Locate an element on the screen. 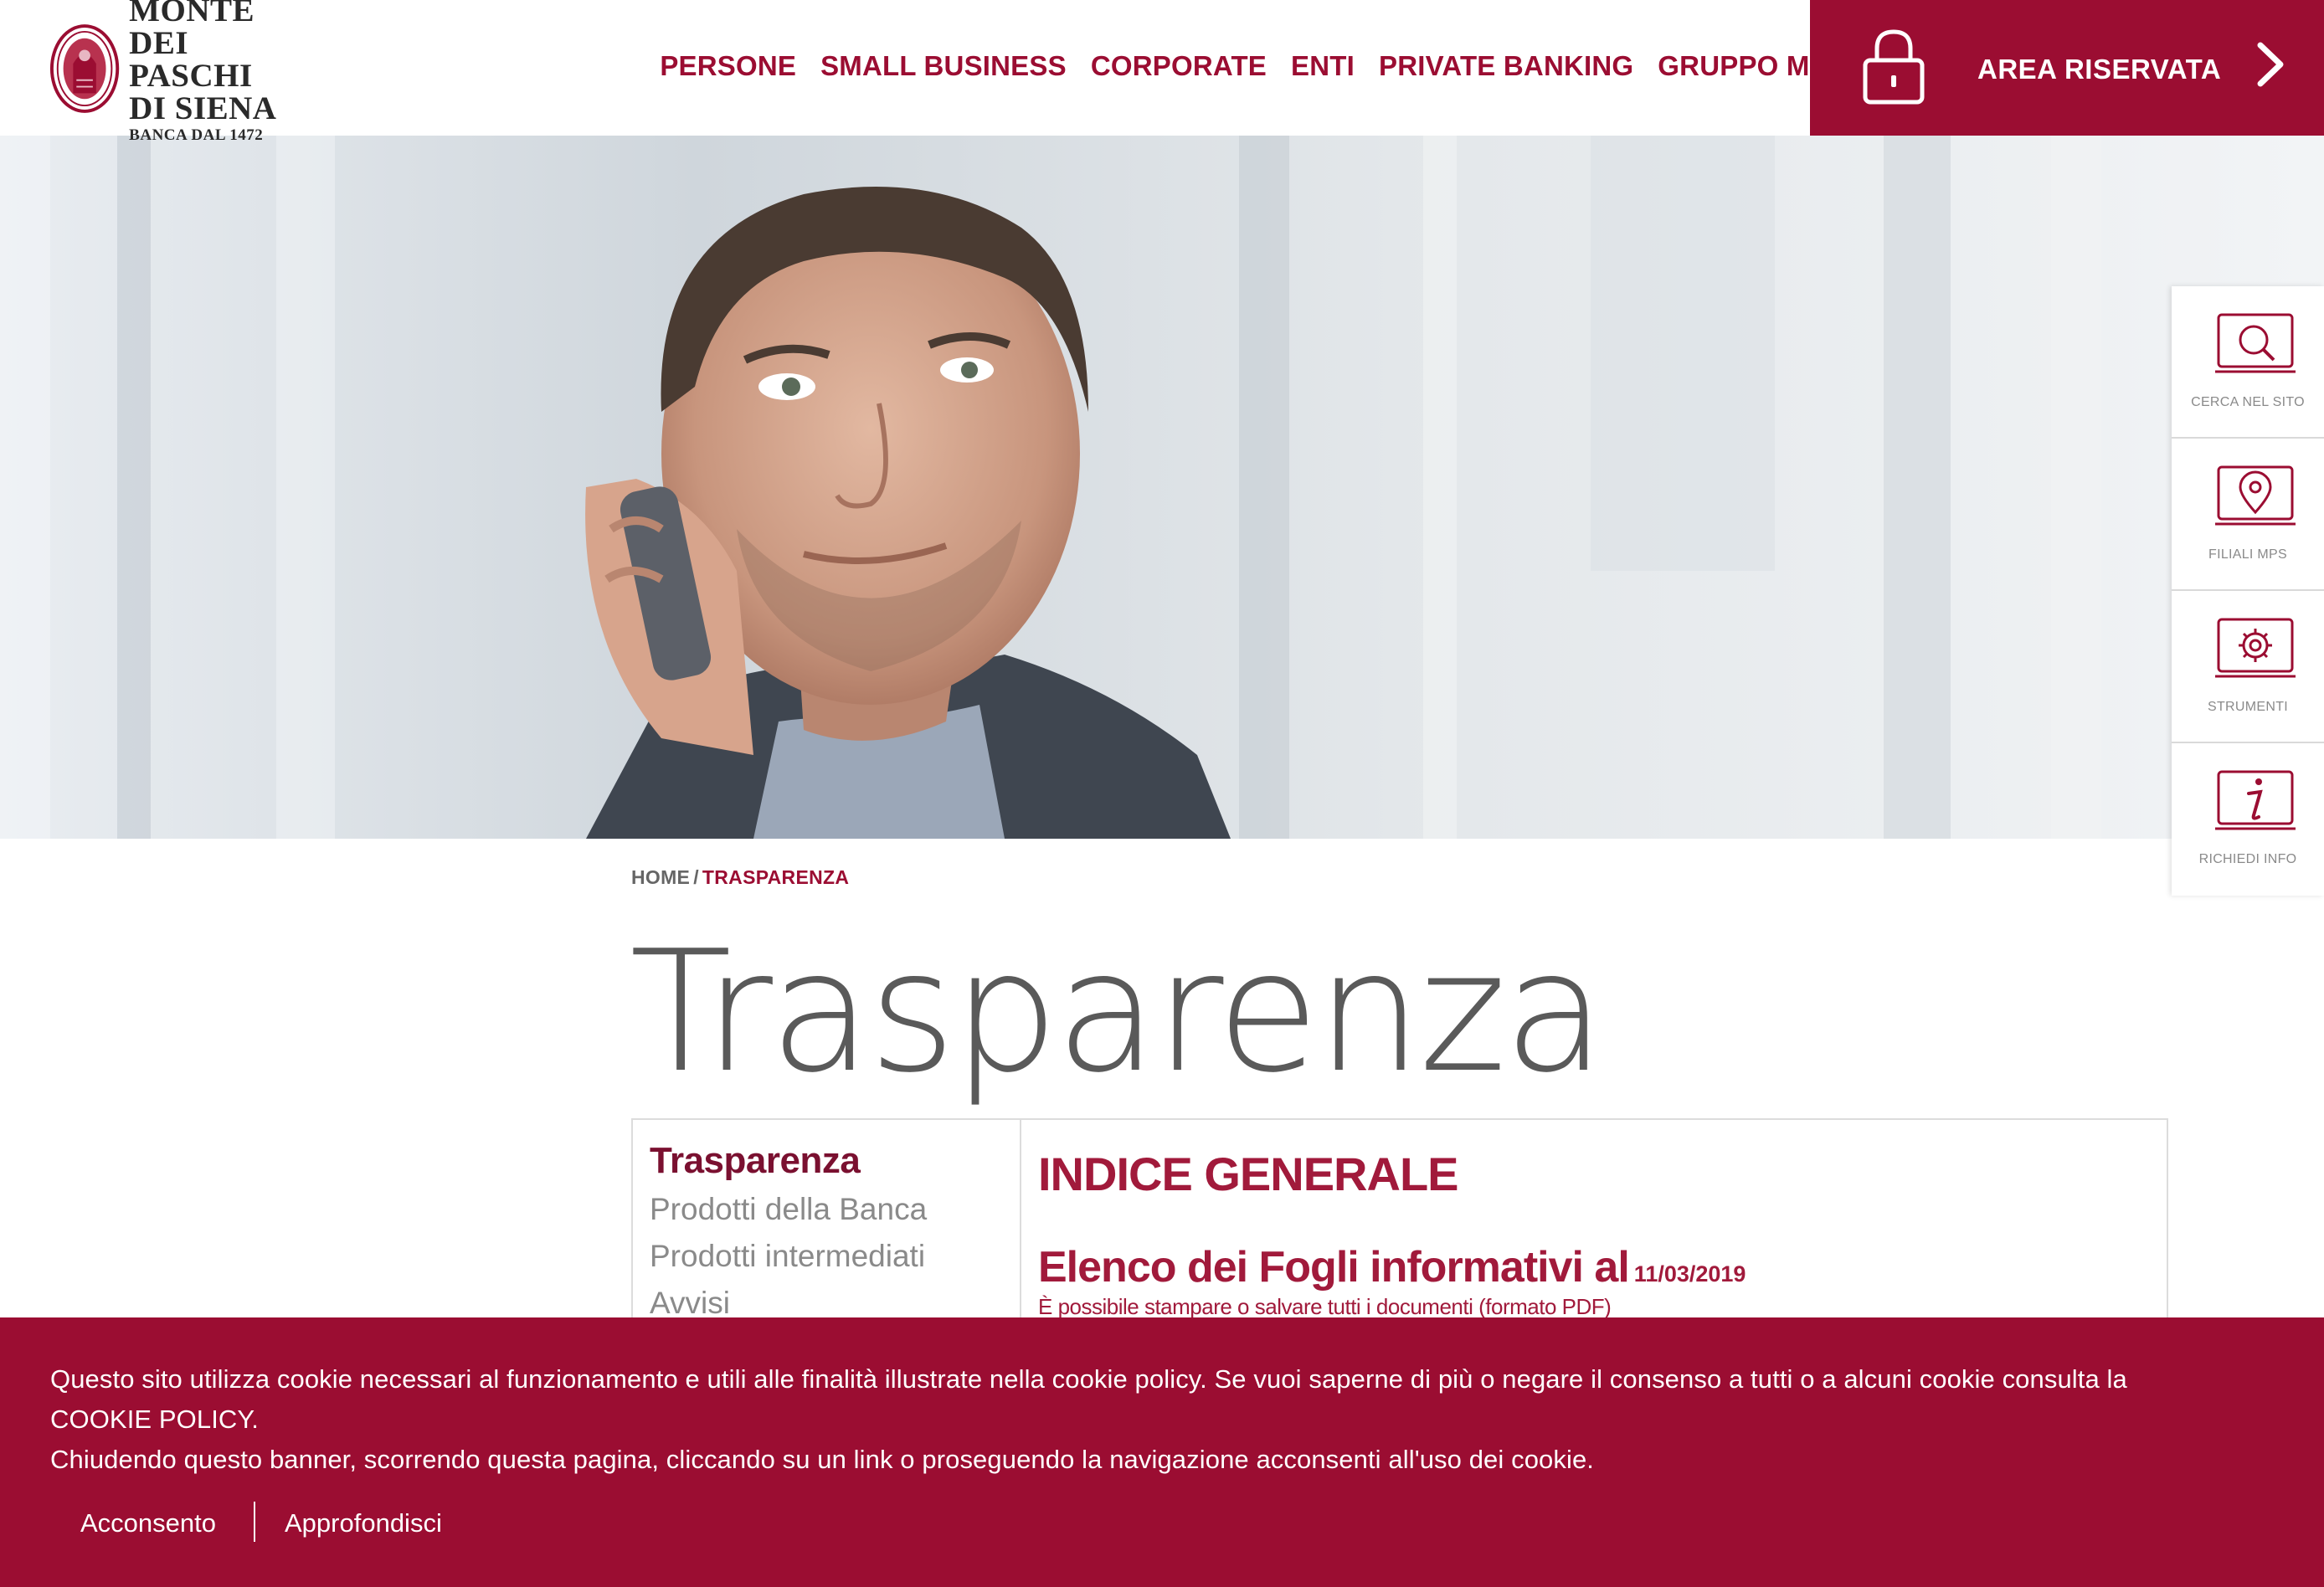 The height and width of the screenshot is (1587, 2324). fogli-date: 11/03/2019 is located at coordinates (1690, 1274).